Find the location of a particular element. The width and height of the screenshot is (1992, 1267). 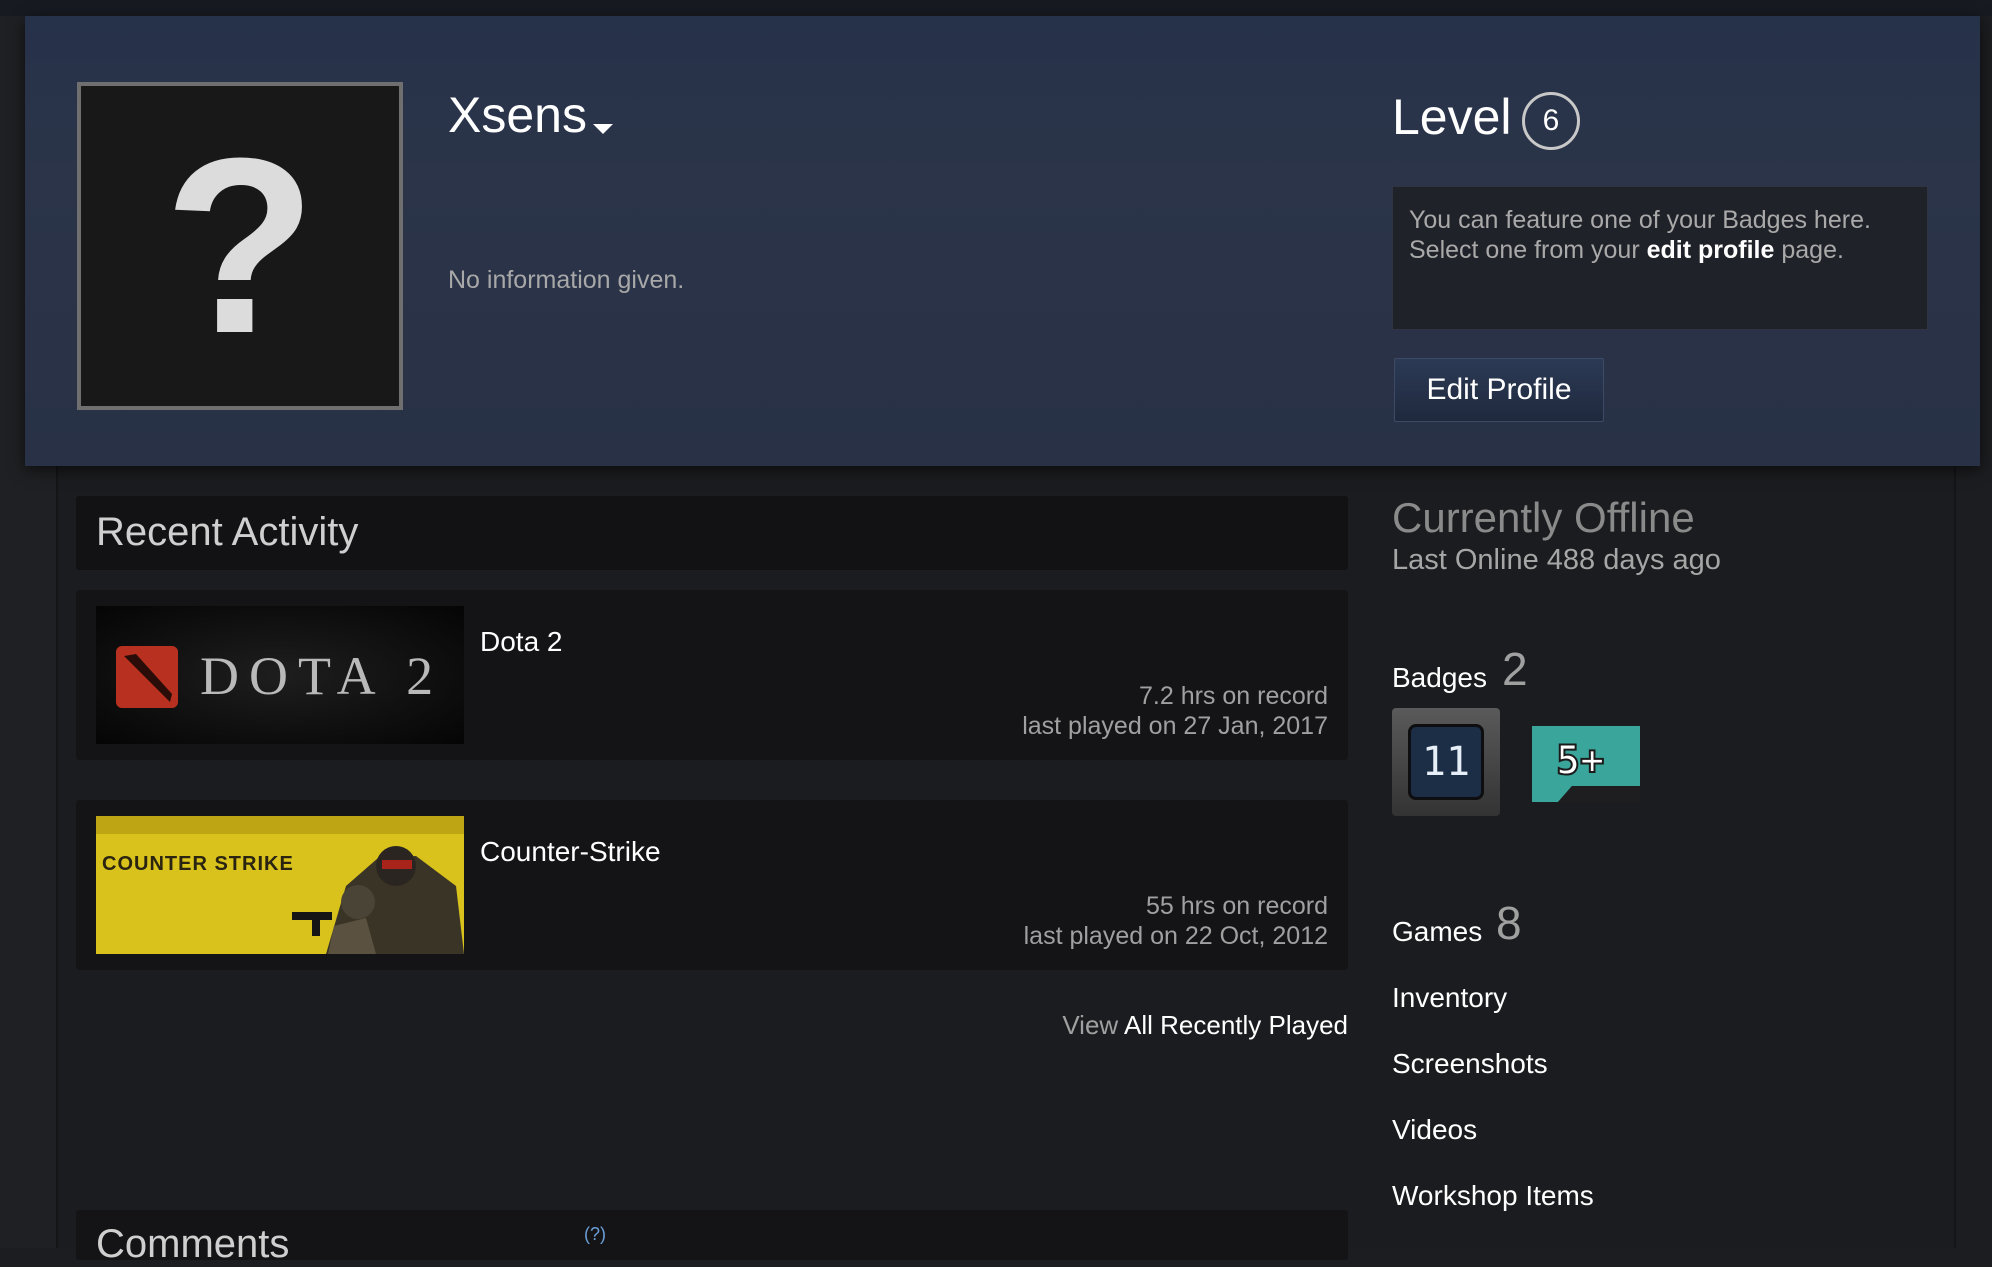

games-link: Games is located at coordinates (1437, 932).